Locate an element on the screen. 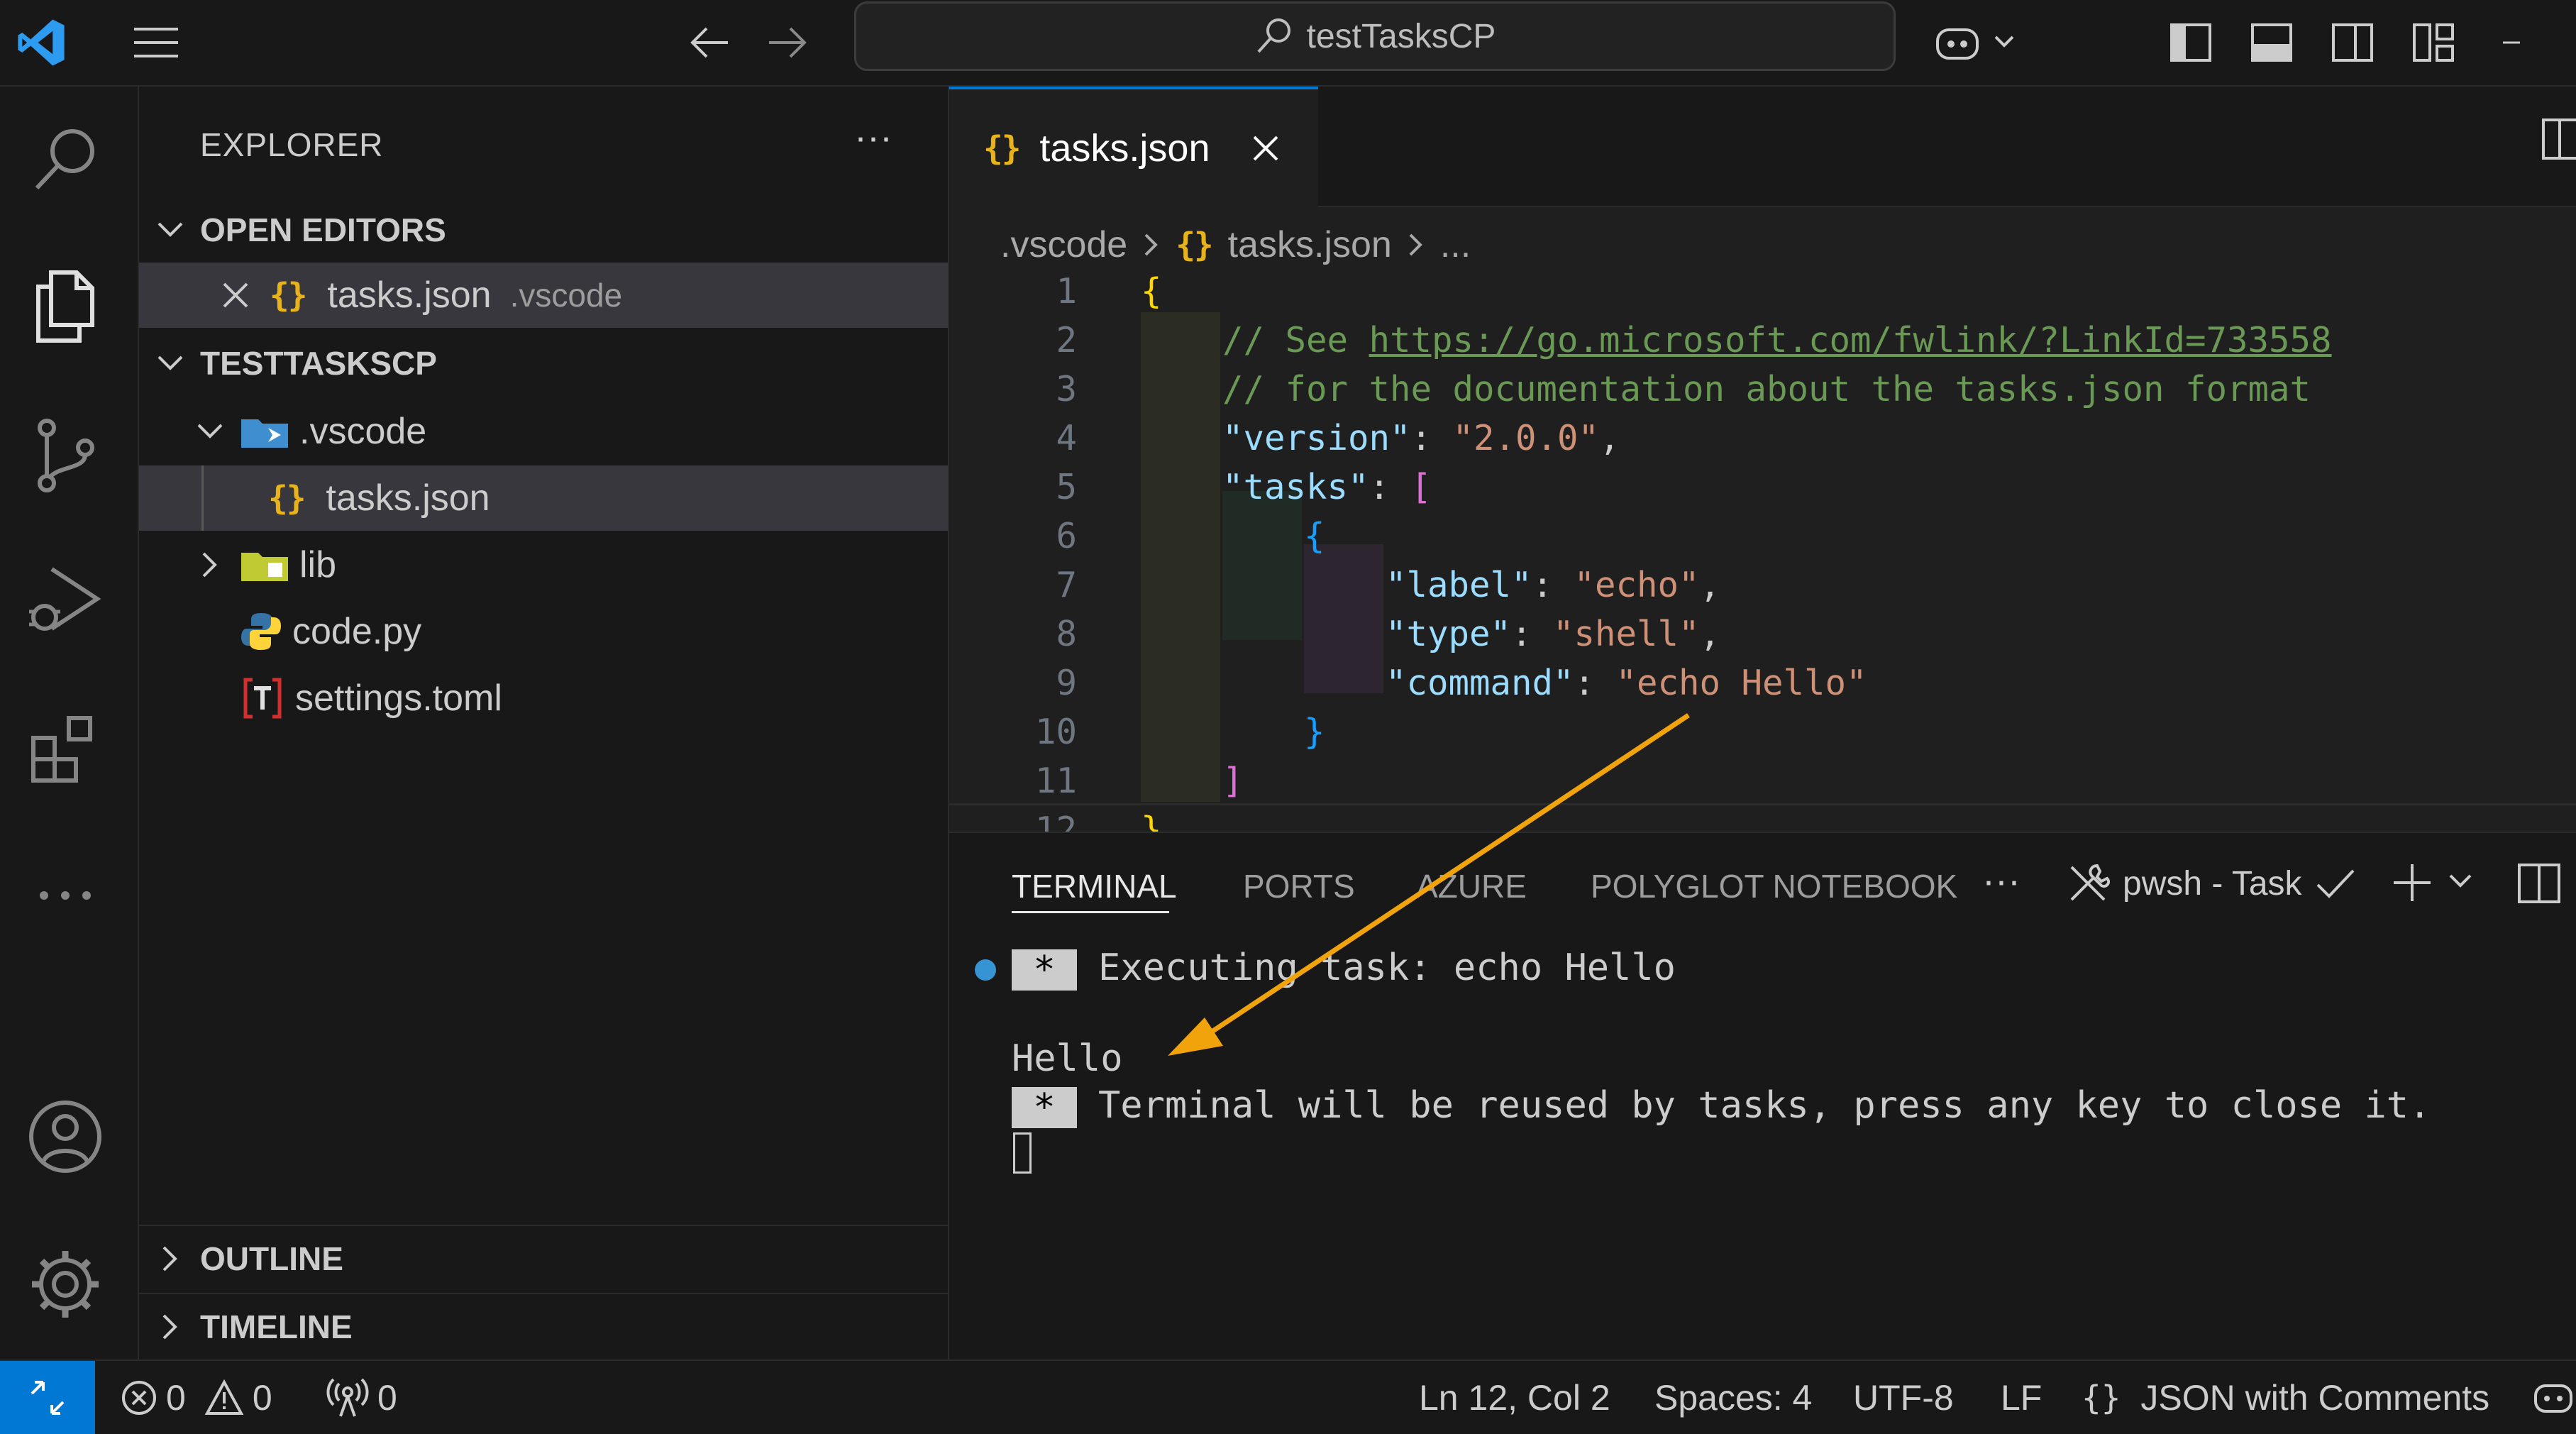 The width and height of the screenshot is (2576, 1434). tab-label: tasks.json is located at coordinates (1124, 148).